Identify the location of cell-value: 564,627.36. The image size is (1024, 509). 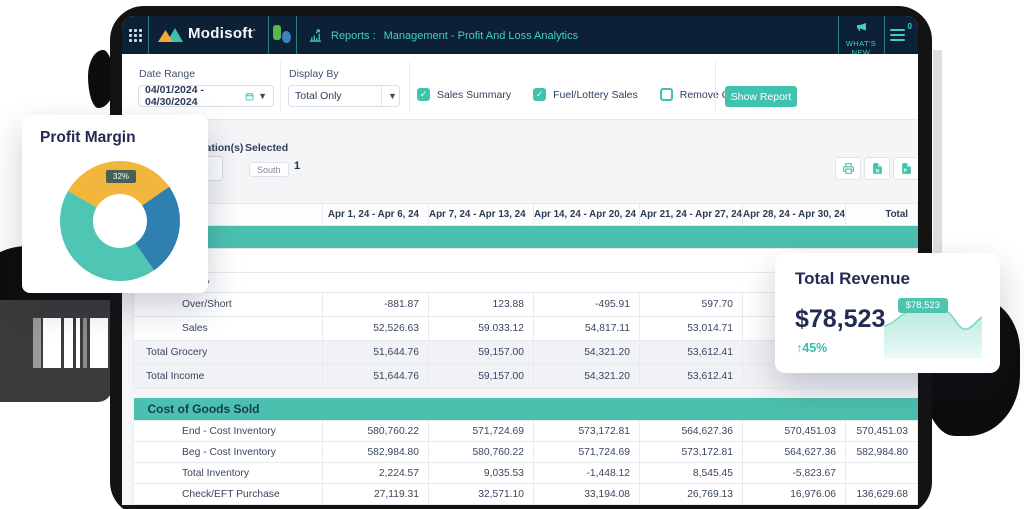
(794, 452).